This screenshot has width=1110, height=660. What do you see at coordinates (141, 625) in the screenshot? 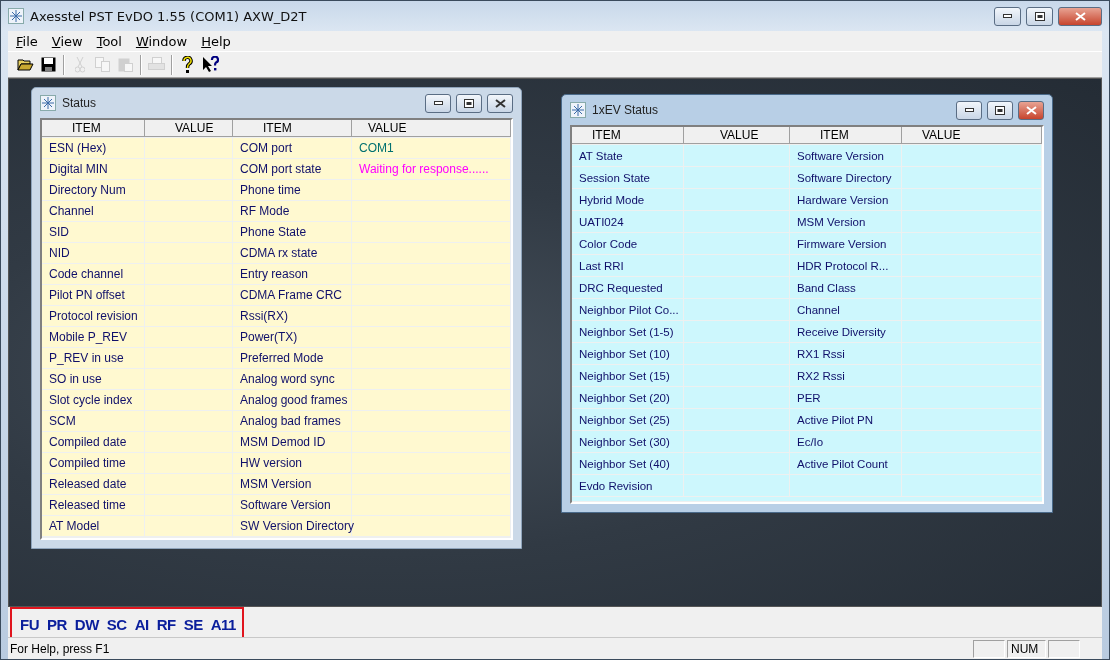
I see `mode-label: AI` at bounding box center [141, 625].